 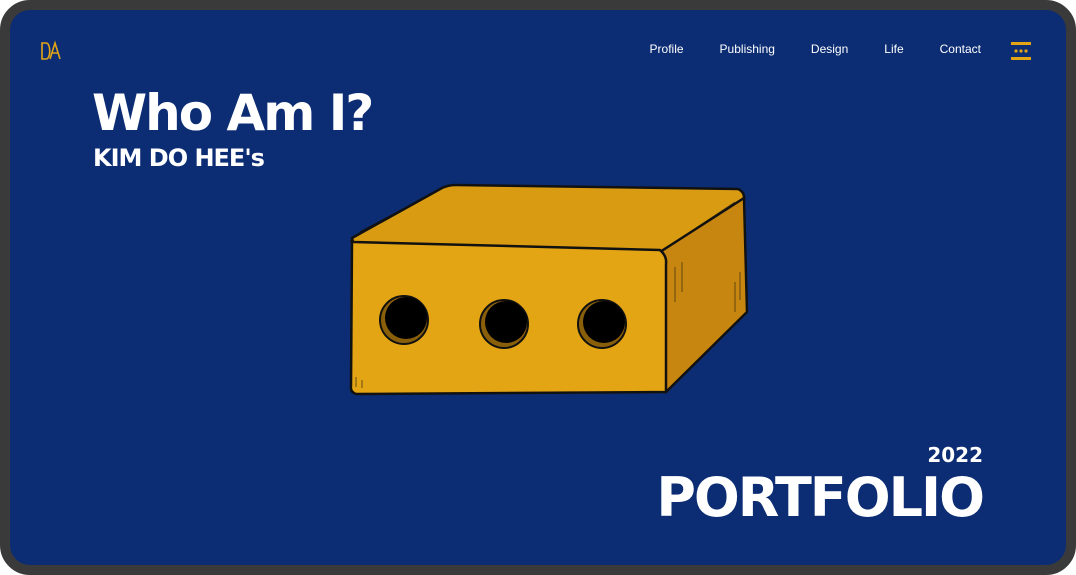 What do you see at coordinates (233, 113) in the screenshot?
I see `hero-headline: Who Am I?` at bounding box center [233, 113].